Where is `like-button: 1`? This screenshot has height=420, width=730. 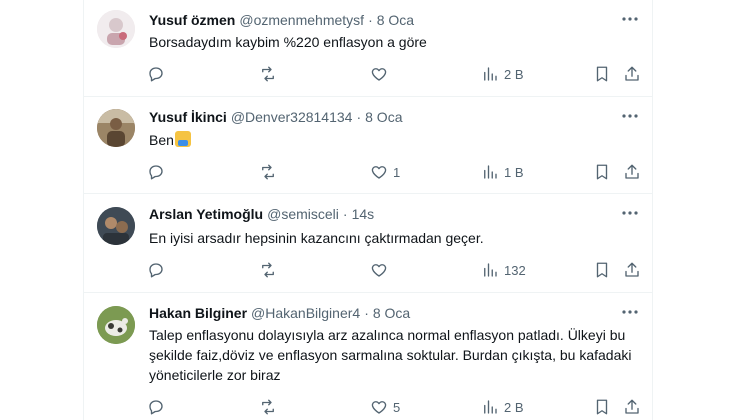 like-button: 1 is located at coordinates (385, 172).